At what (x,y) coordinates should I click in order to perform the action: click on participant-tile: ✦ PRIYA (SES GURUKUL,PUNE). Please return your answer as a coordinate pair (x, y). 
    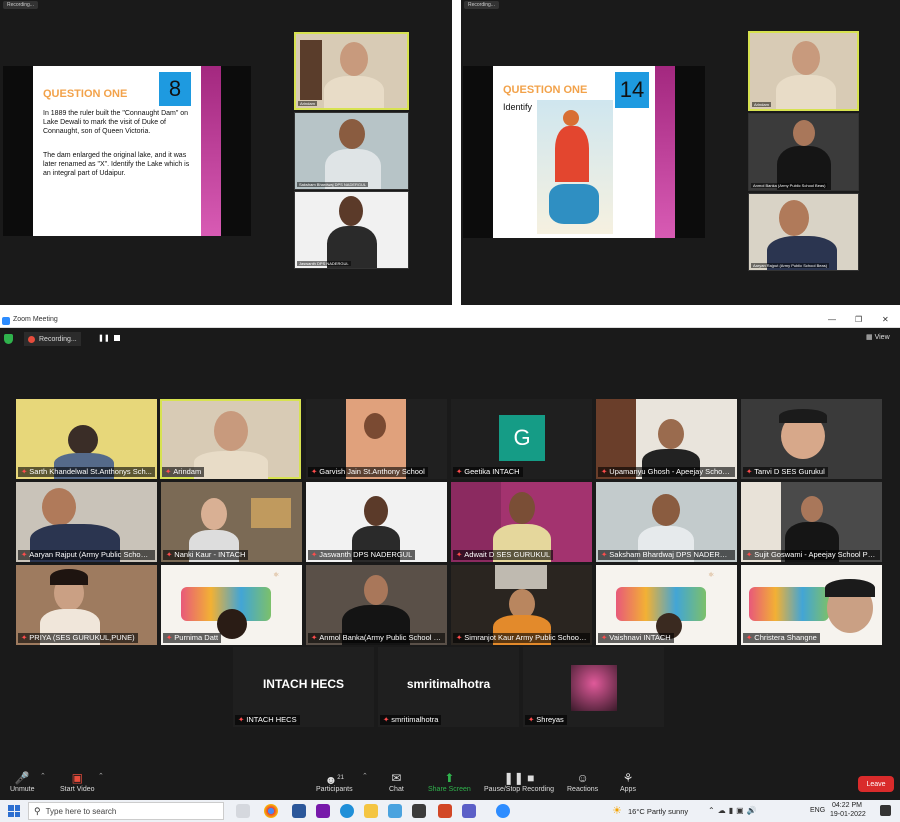
    Looking at the image, I should click on (86, 605).